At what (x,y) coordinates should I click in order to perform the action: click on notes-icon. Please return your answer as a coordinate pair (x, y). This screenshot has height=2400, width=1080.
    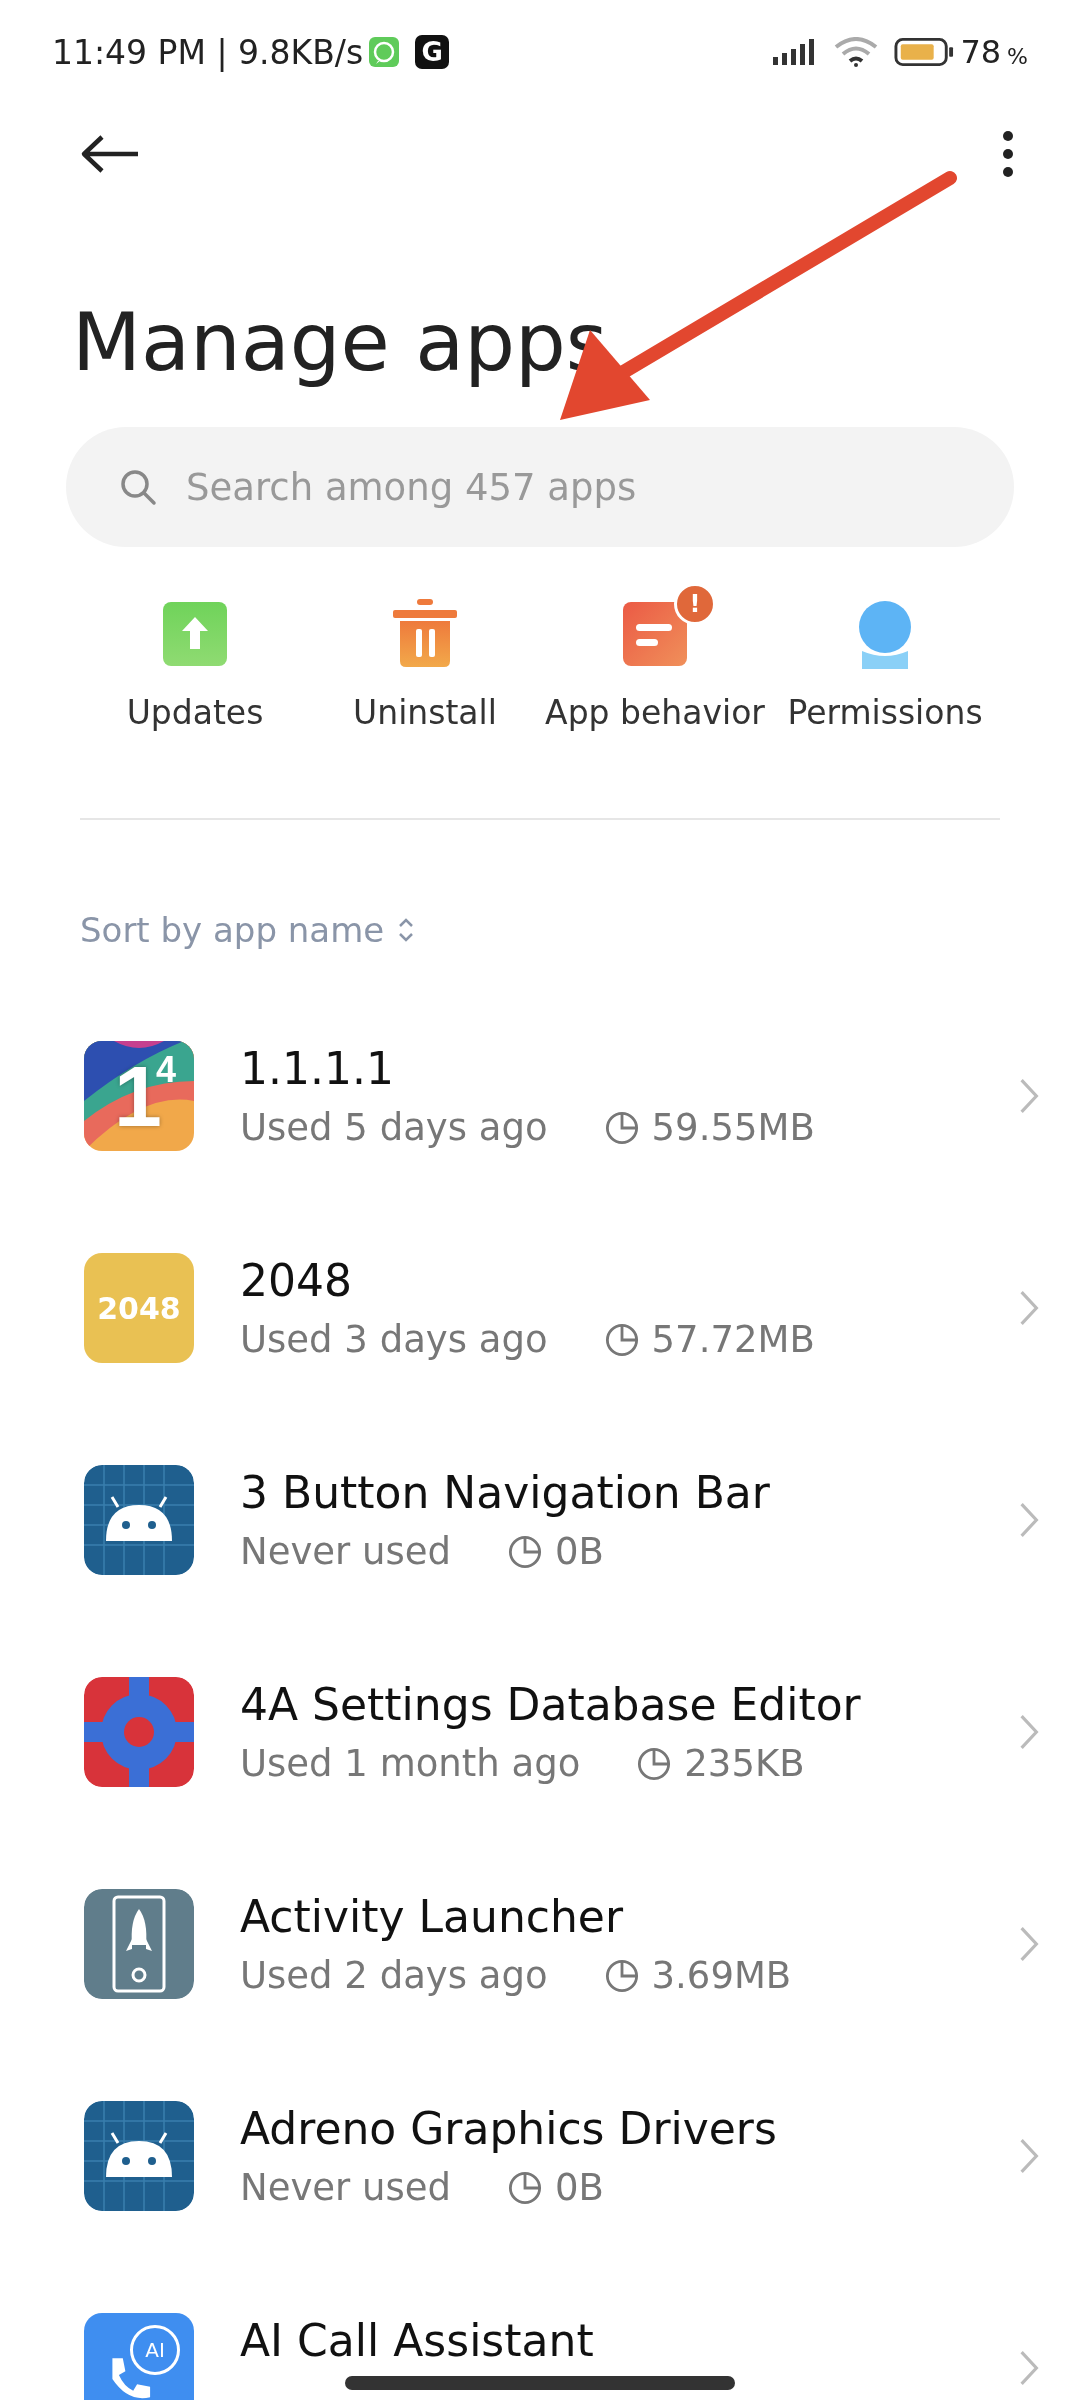
    Looking at the image, I should click on (655, 634).